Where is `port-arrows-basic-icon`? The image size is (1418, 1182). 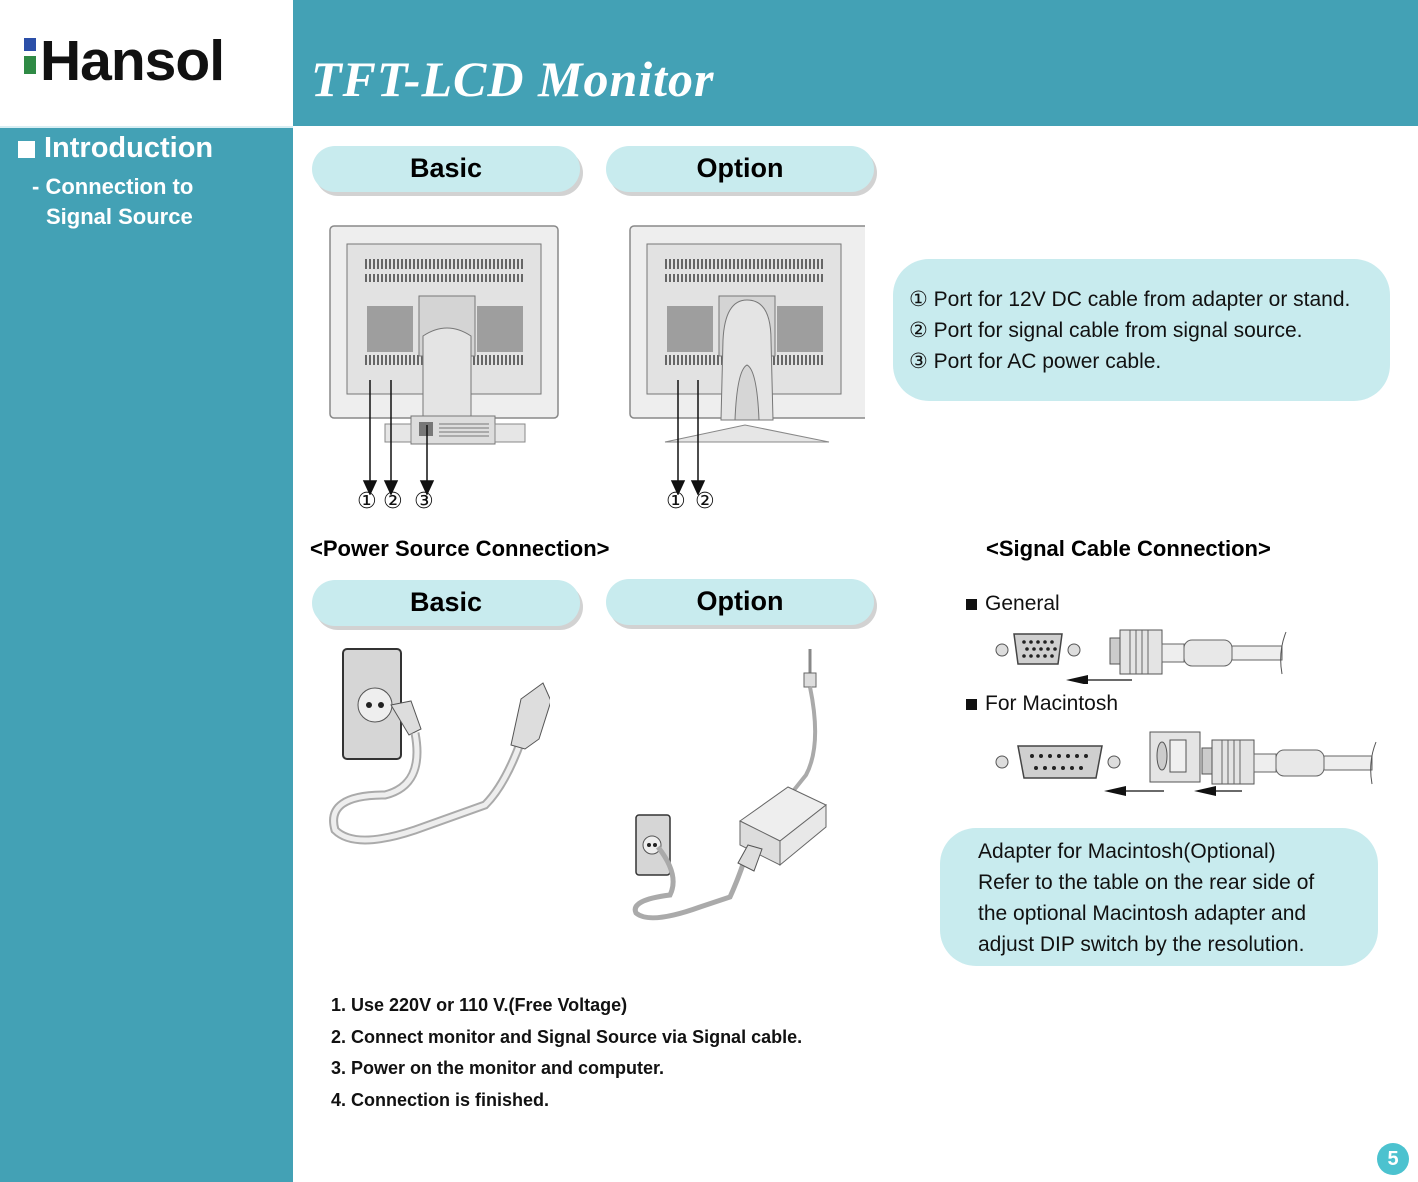 port-arrows-basic-icon is located at coordinates (398, 437).